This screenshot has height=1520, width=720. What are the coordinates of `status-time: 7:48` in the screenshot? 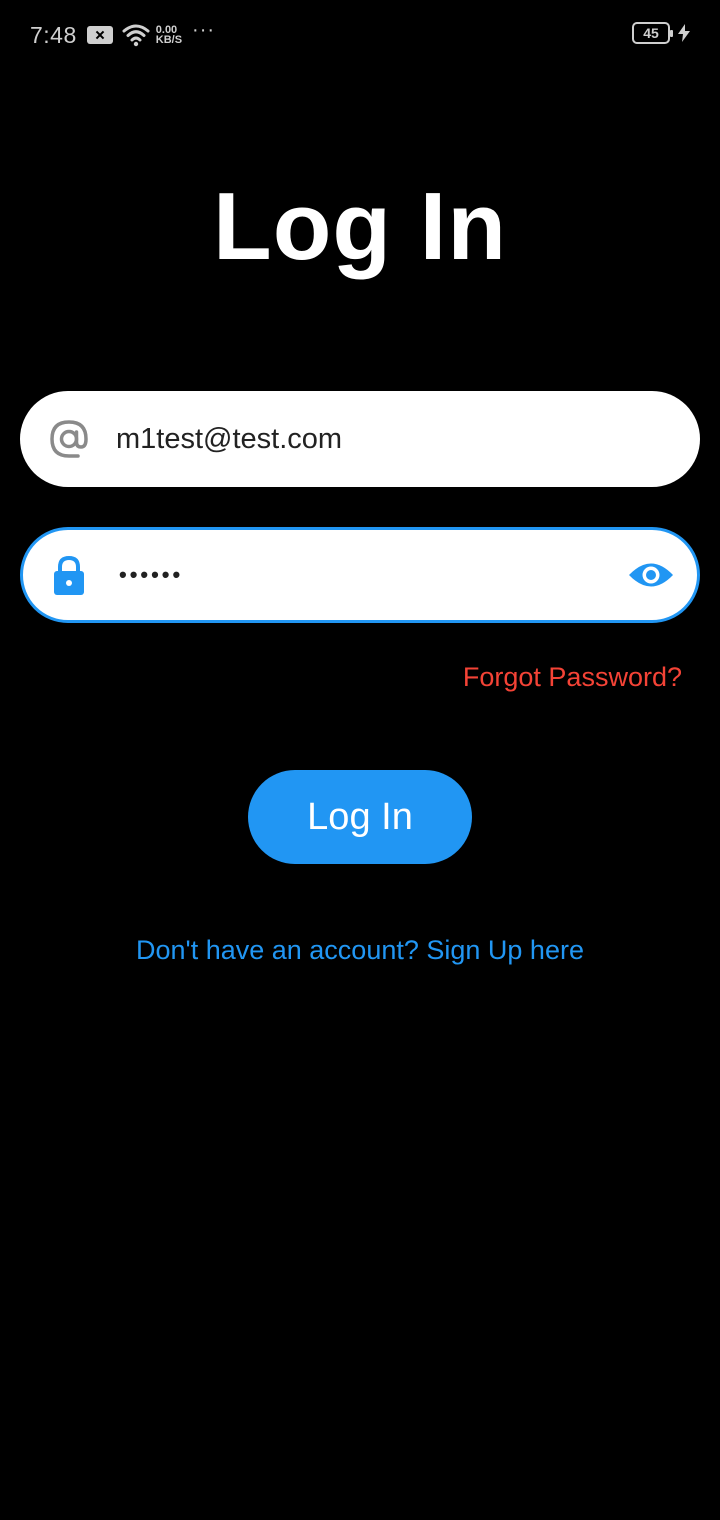 It's located at (53, 34).